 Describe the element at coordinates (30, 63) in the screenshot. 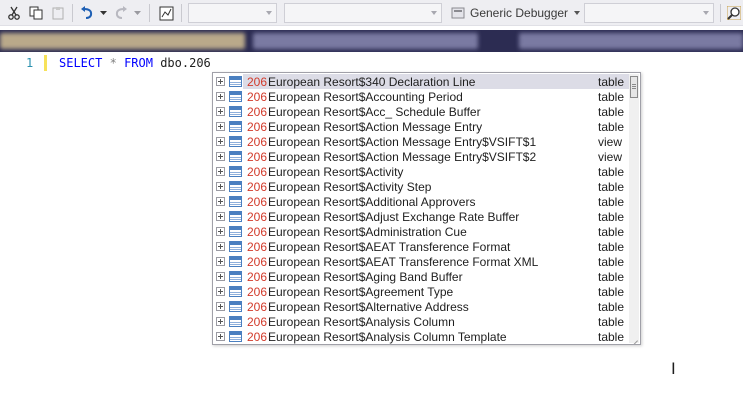

I see `line-number: 1` at that location.